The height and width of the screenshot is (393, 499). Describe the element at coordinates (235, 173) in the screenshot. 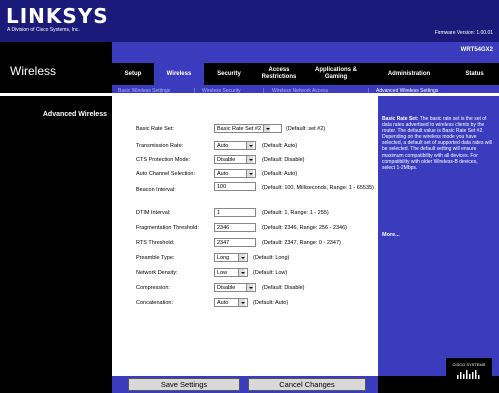

I see `auto-channel-select: Auto` at that location.